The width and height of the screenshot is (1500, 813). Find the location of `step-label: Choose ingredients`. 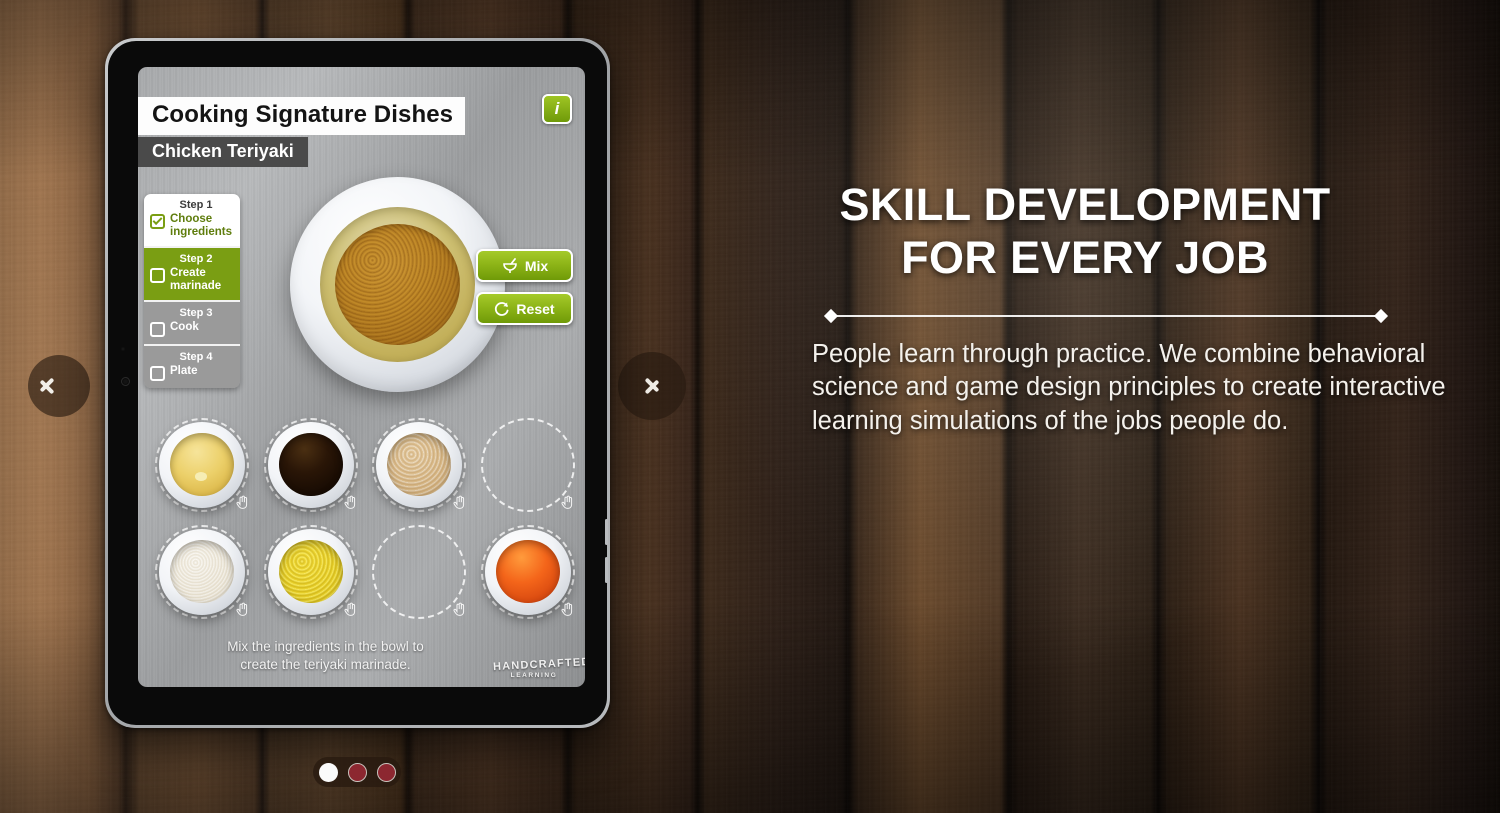

step-label: Choose ingredients is located at coordinates (201, 225).